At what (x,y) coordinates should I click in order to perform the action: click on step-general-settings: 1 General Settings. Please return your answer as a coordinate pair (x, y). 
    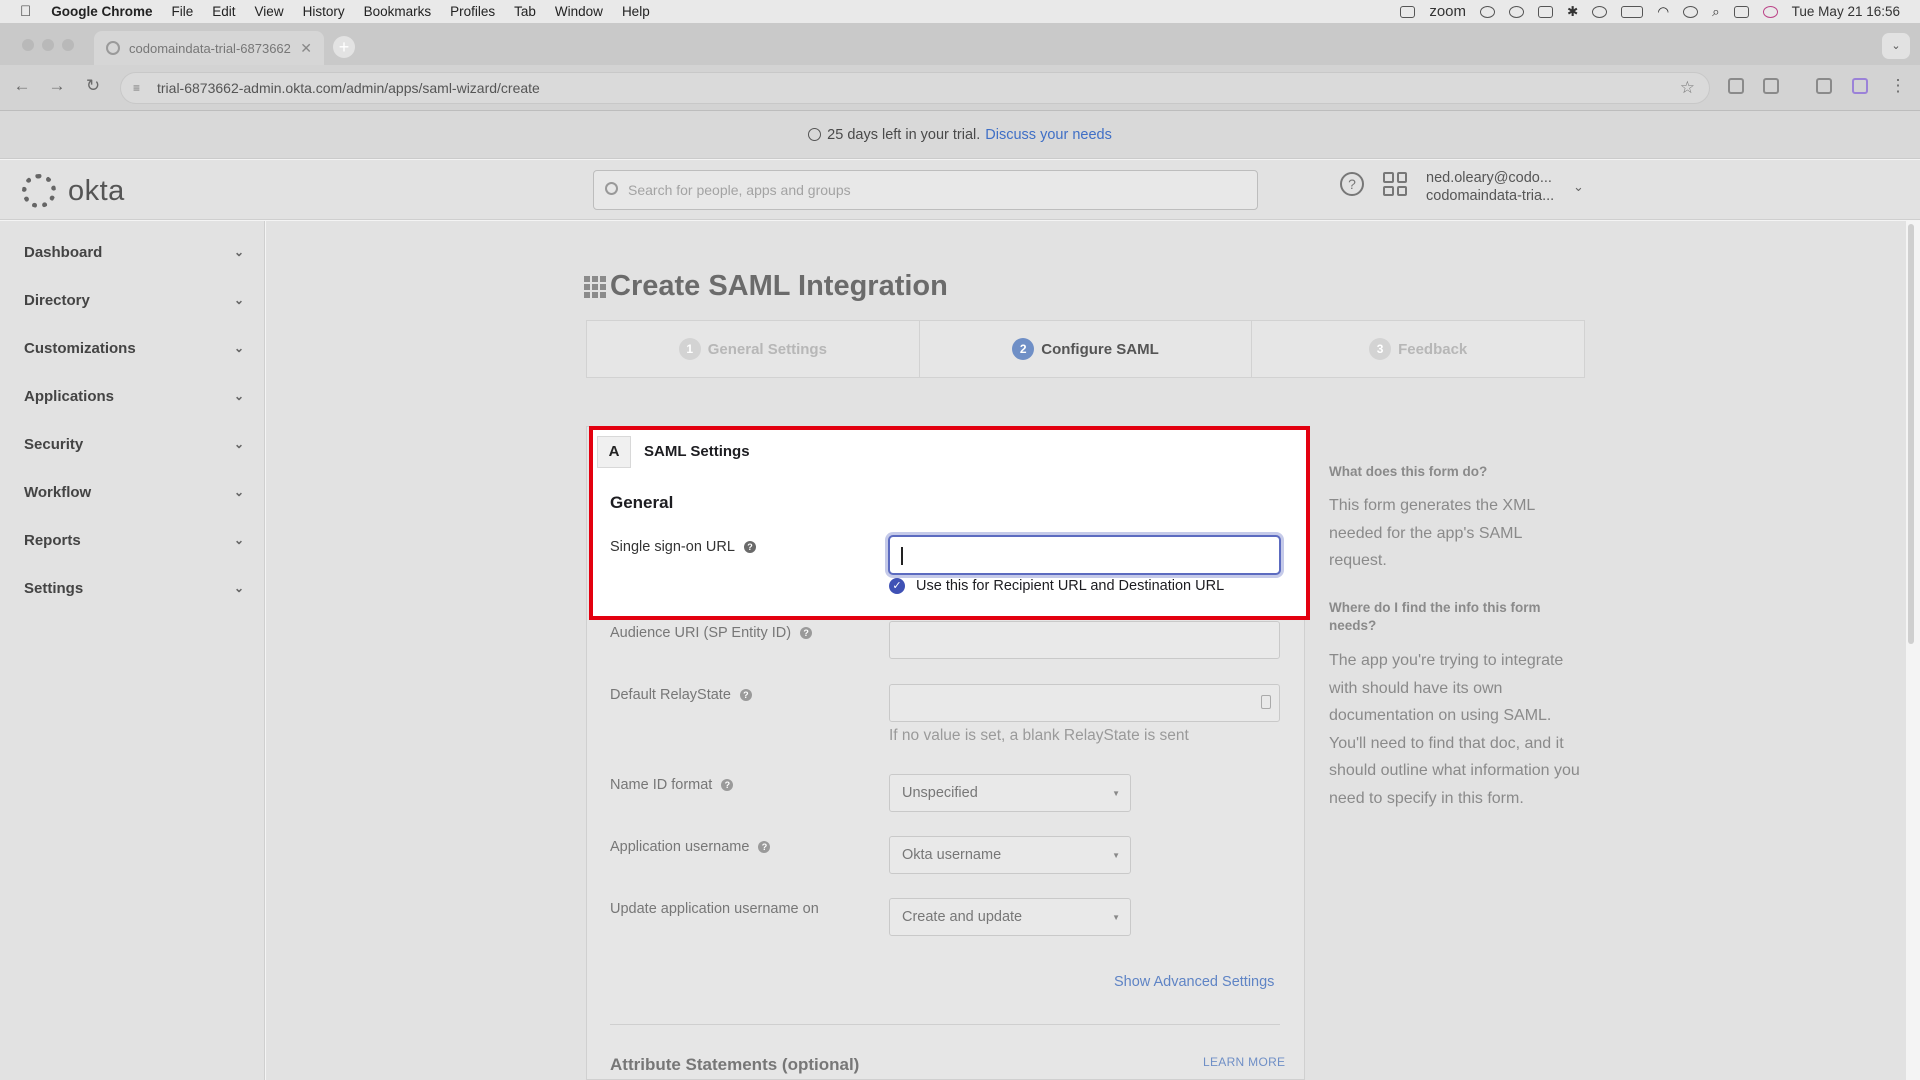
    Looking at the image, I should click on (753, 349).